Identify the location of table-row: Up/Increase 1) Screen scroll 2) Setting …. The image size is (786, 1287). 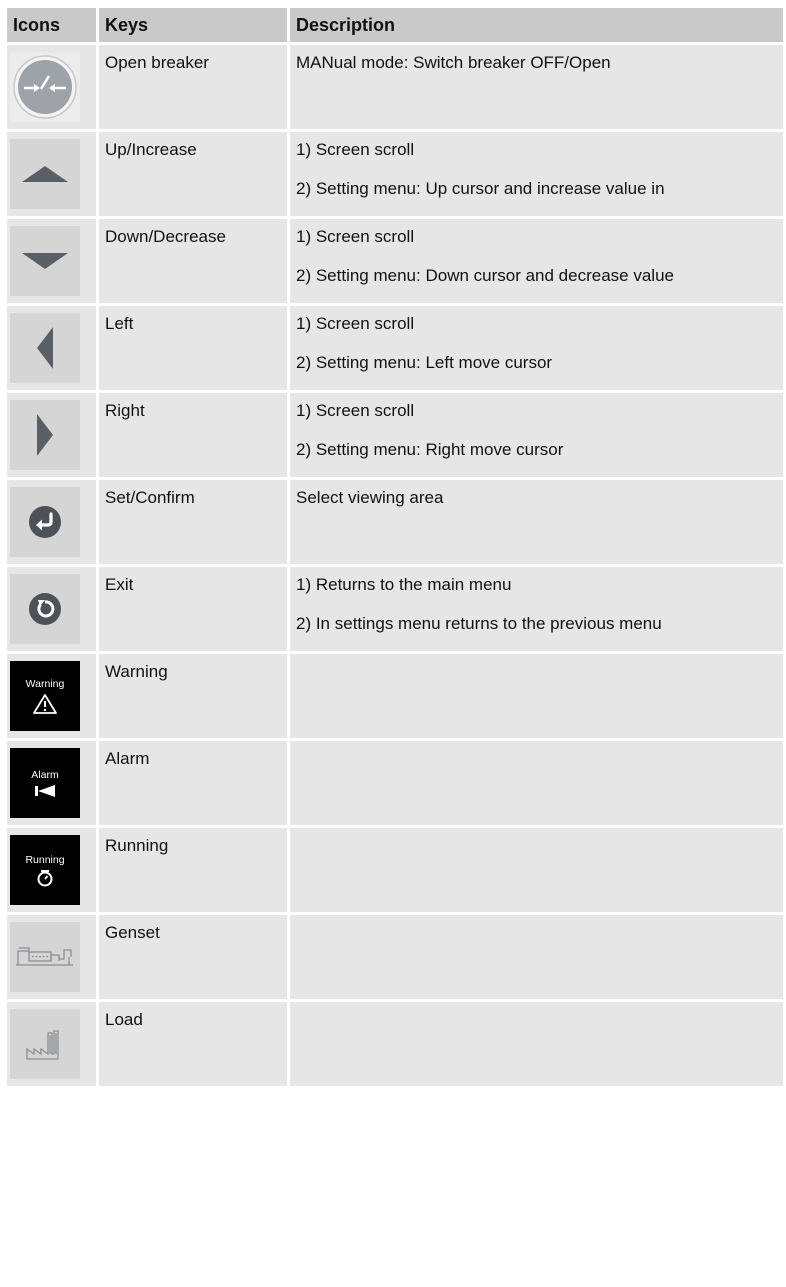
(395, 174).